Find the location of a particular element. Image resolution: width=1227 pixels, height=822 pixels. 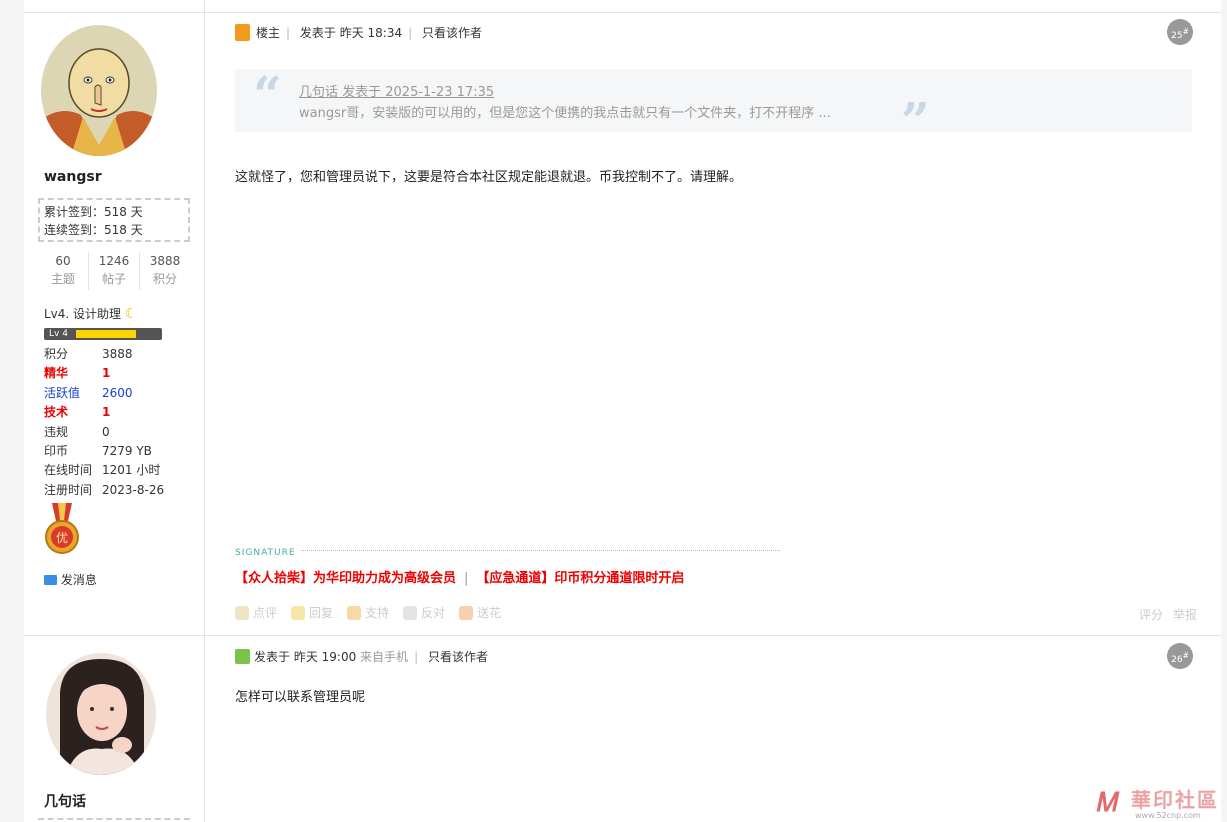

floor-number: 26# is located at coordinates (1180, 656).